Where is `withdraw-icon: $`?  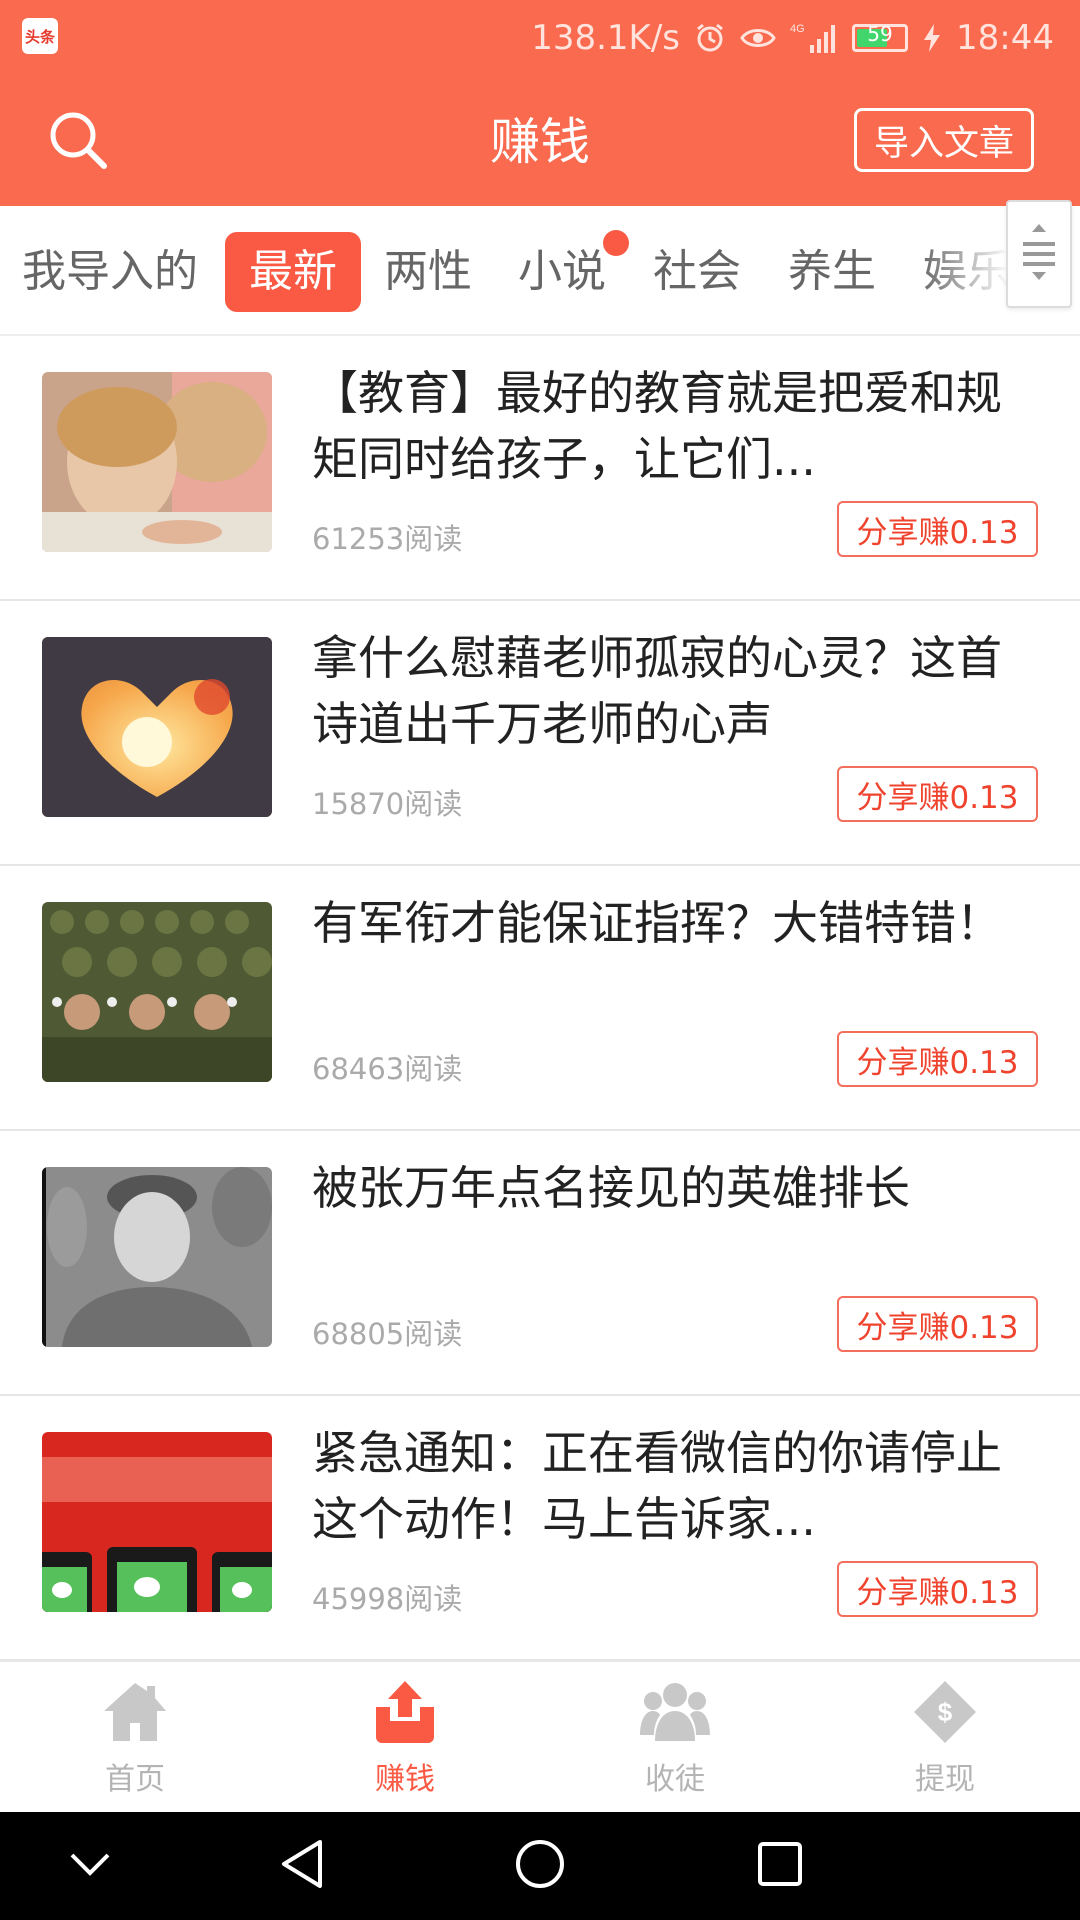
withdraw-icon: $ is located at coordinates (945, 1712).